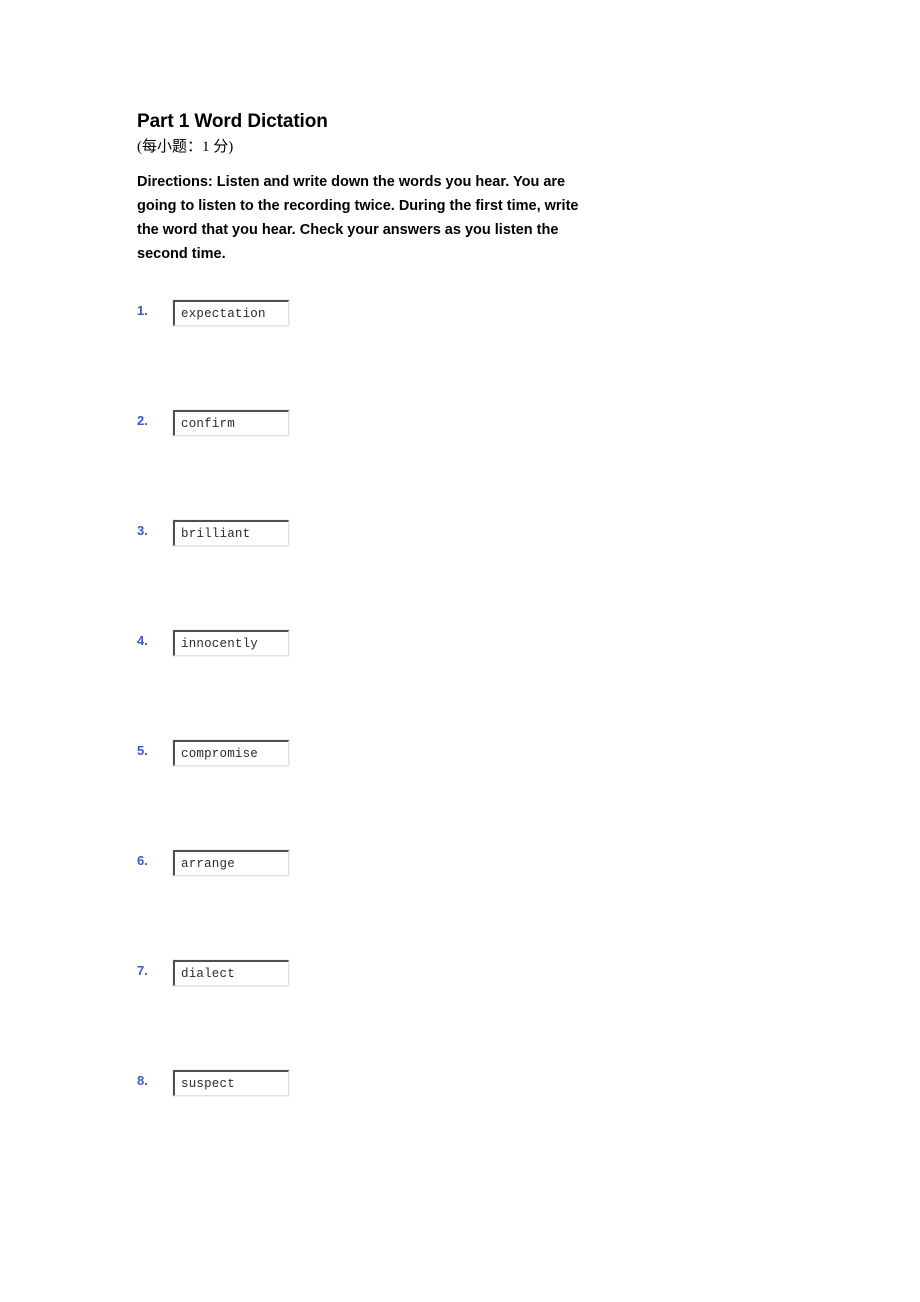 The image size is (920, 1302). What do you see at coordinates (232, 121) in the screenshot?
I see `page-title: Part 1 Word Dictation` at bounding box center [232, 121].